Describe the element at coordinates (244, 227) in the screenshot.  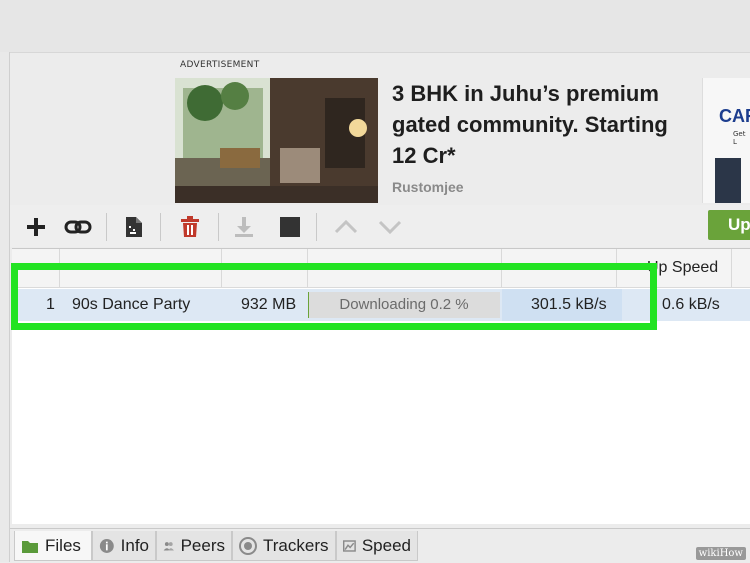
I see `download-icon` at that location.